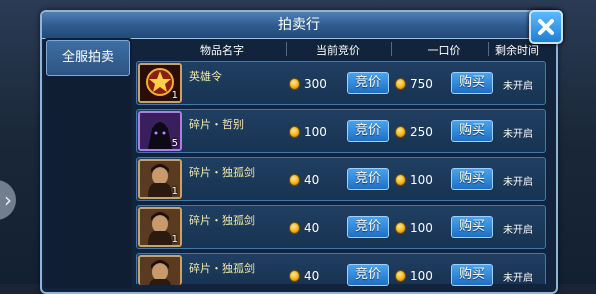 The image size is (596, 294). I want to click on item-name: 英雄令, so click(205, 76).